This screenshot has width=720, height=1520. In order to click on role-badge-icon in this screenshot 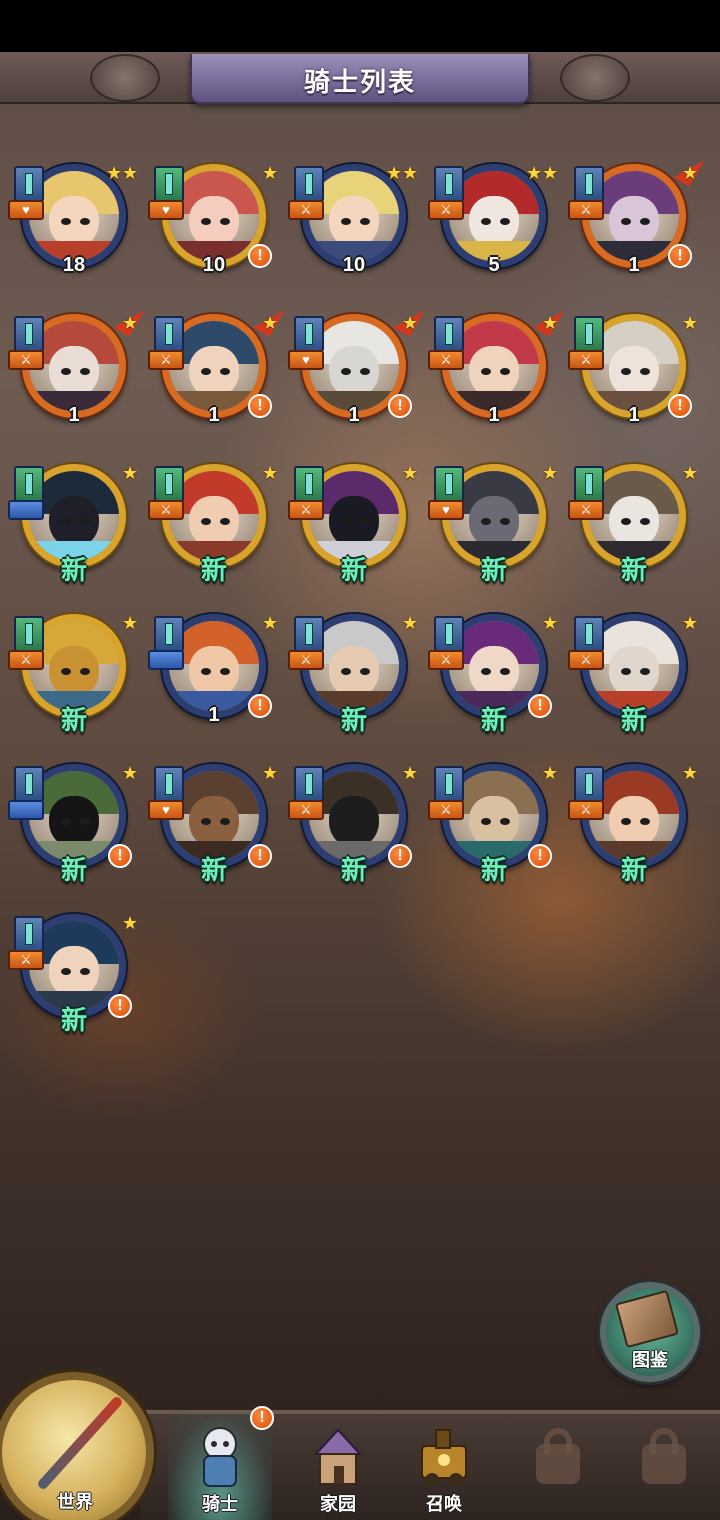, I will do `click(26, 510)`.